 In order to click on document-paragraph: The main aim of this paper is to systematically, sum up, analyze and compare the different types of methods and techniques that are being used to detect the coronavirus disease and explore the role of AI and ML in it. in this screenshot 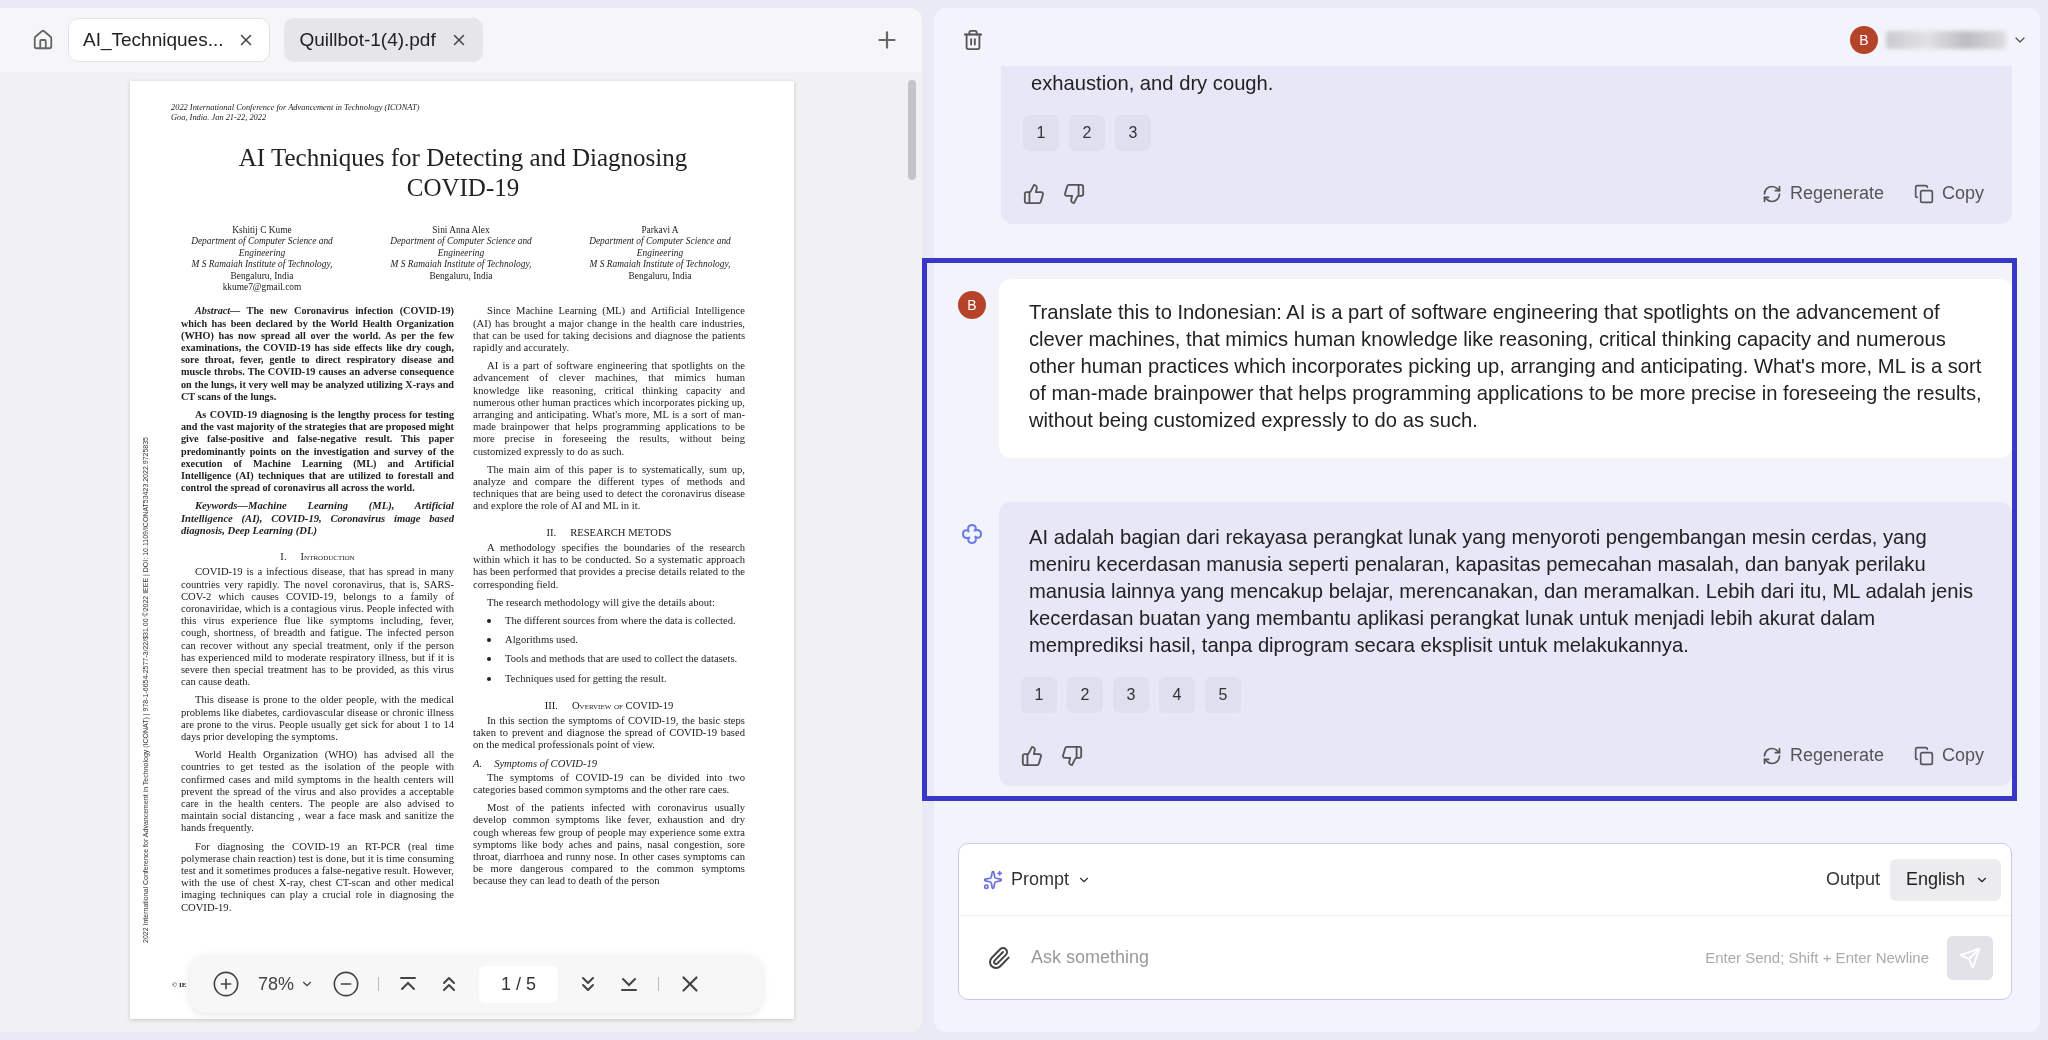, I will do `click(609, 488)`.